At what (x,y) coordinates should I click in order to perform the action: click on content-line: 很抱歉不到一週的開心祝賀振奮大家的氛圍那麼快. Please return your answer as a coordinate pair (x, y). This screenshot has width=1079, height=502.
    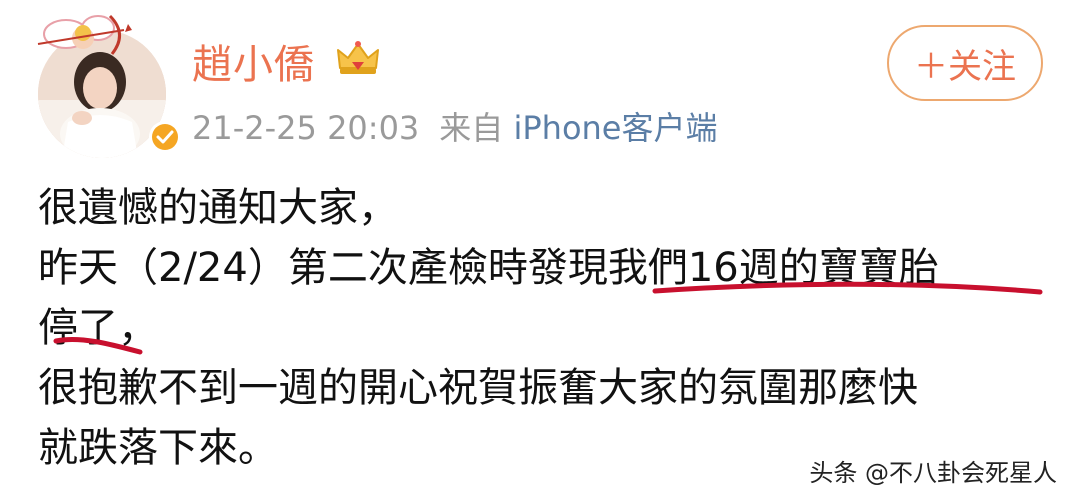
    Looking at the image, I should click on (478, 388).